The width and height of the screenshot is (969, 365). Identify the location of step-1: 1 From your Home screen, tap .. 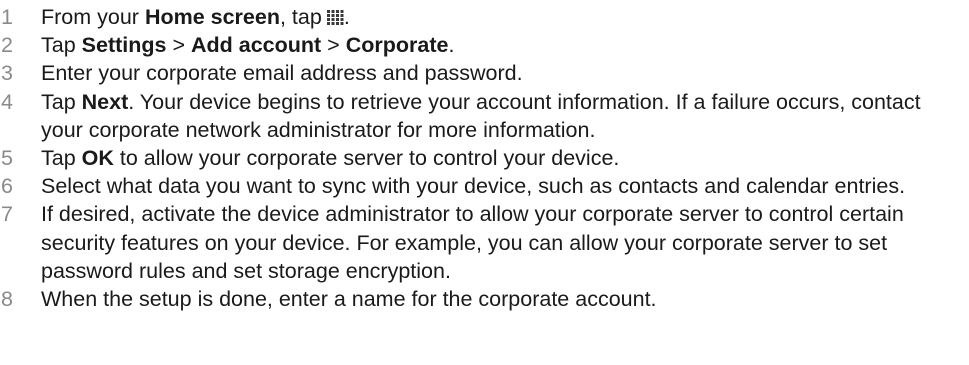
(484, 17).